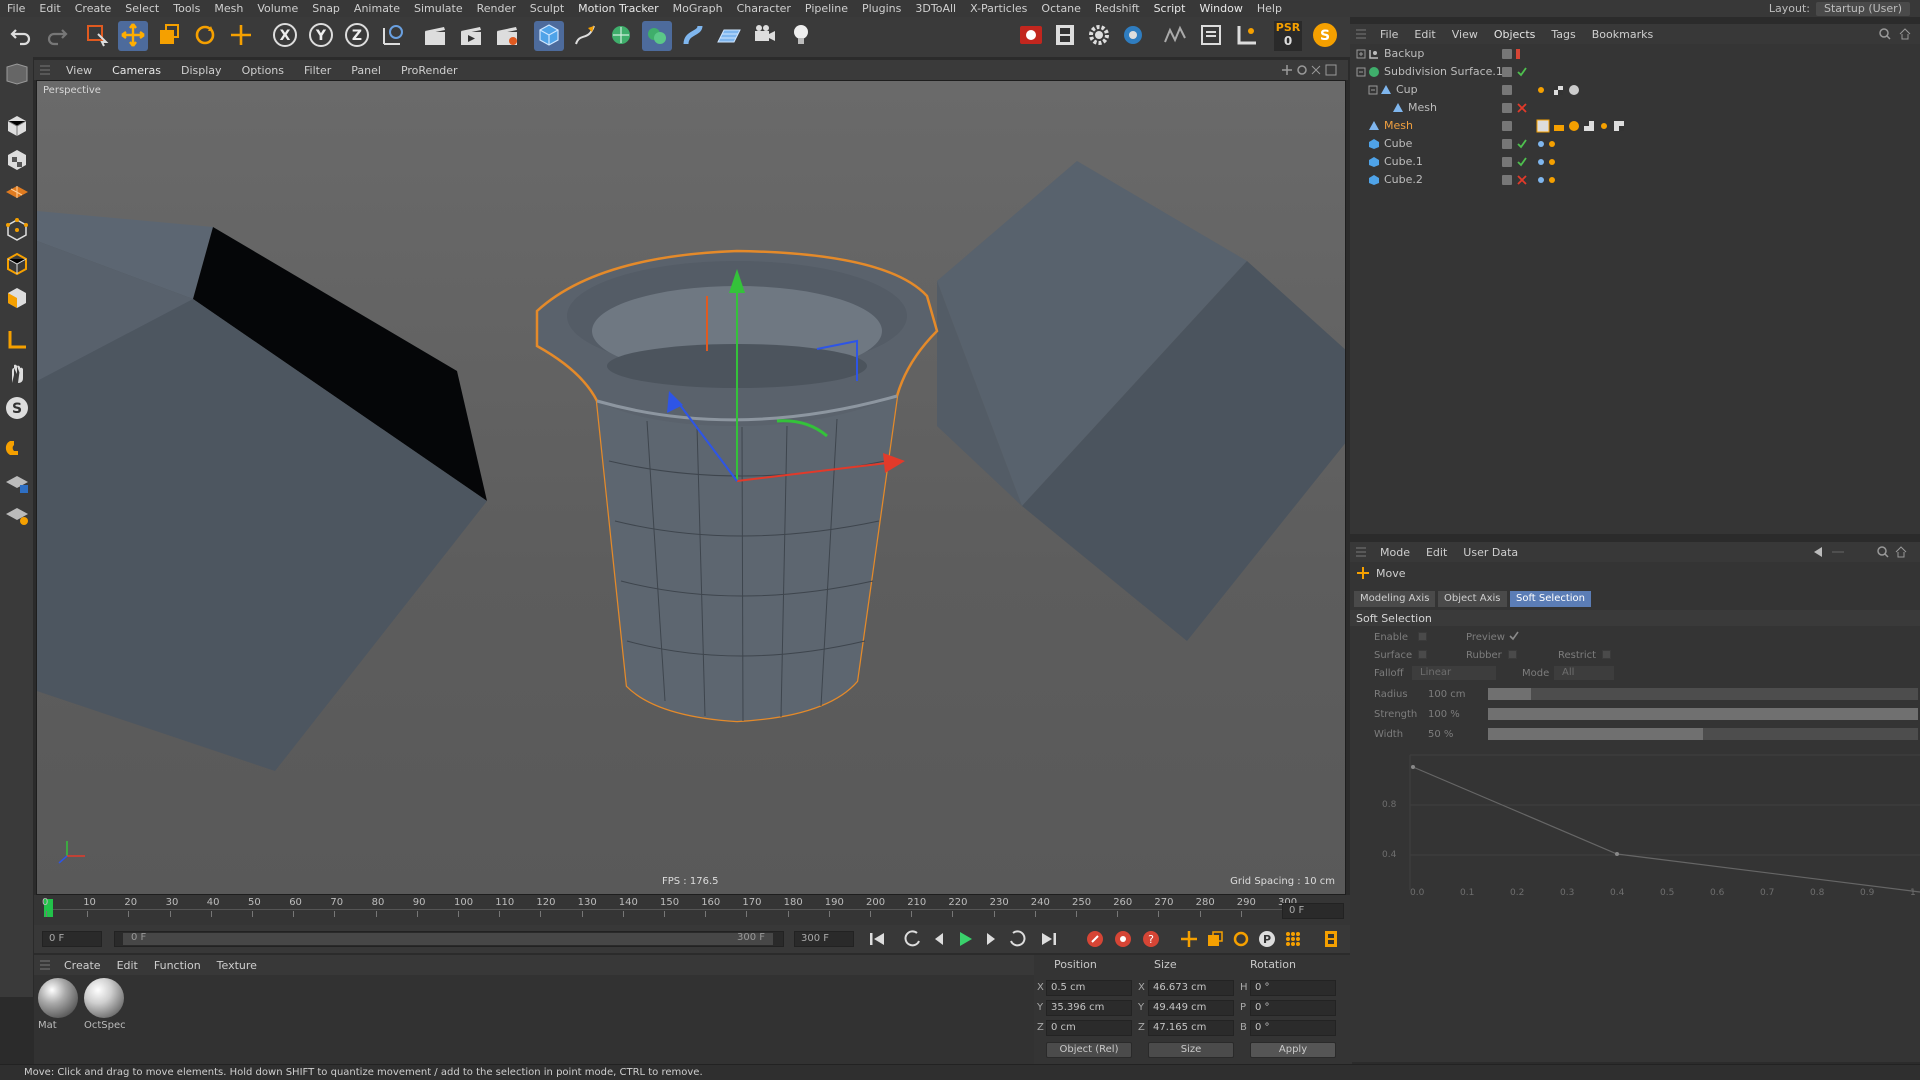 This screenshot has height=1080, width=1920. What do you see at coordinates (1472, 599) in the screenshot?
I see `tab-object-axis: Object Axis` at bounding box center [1472, 599].